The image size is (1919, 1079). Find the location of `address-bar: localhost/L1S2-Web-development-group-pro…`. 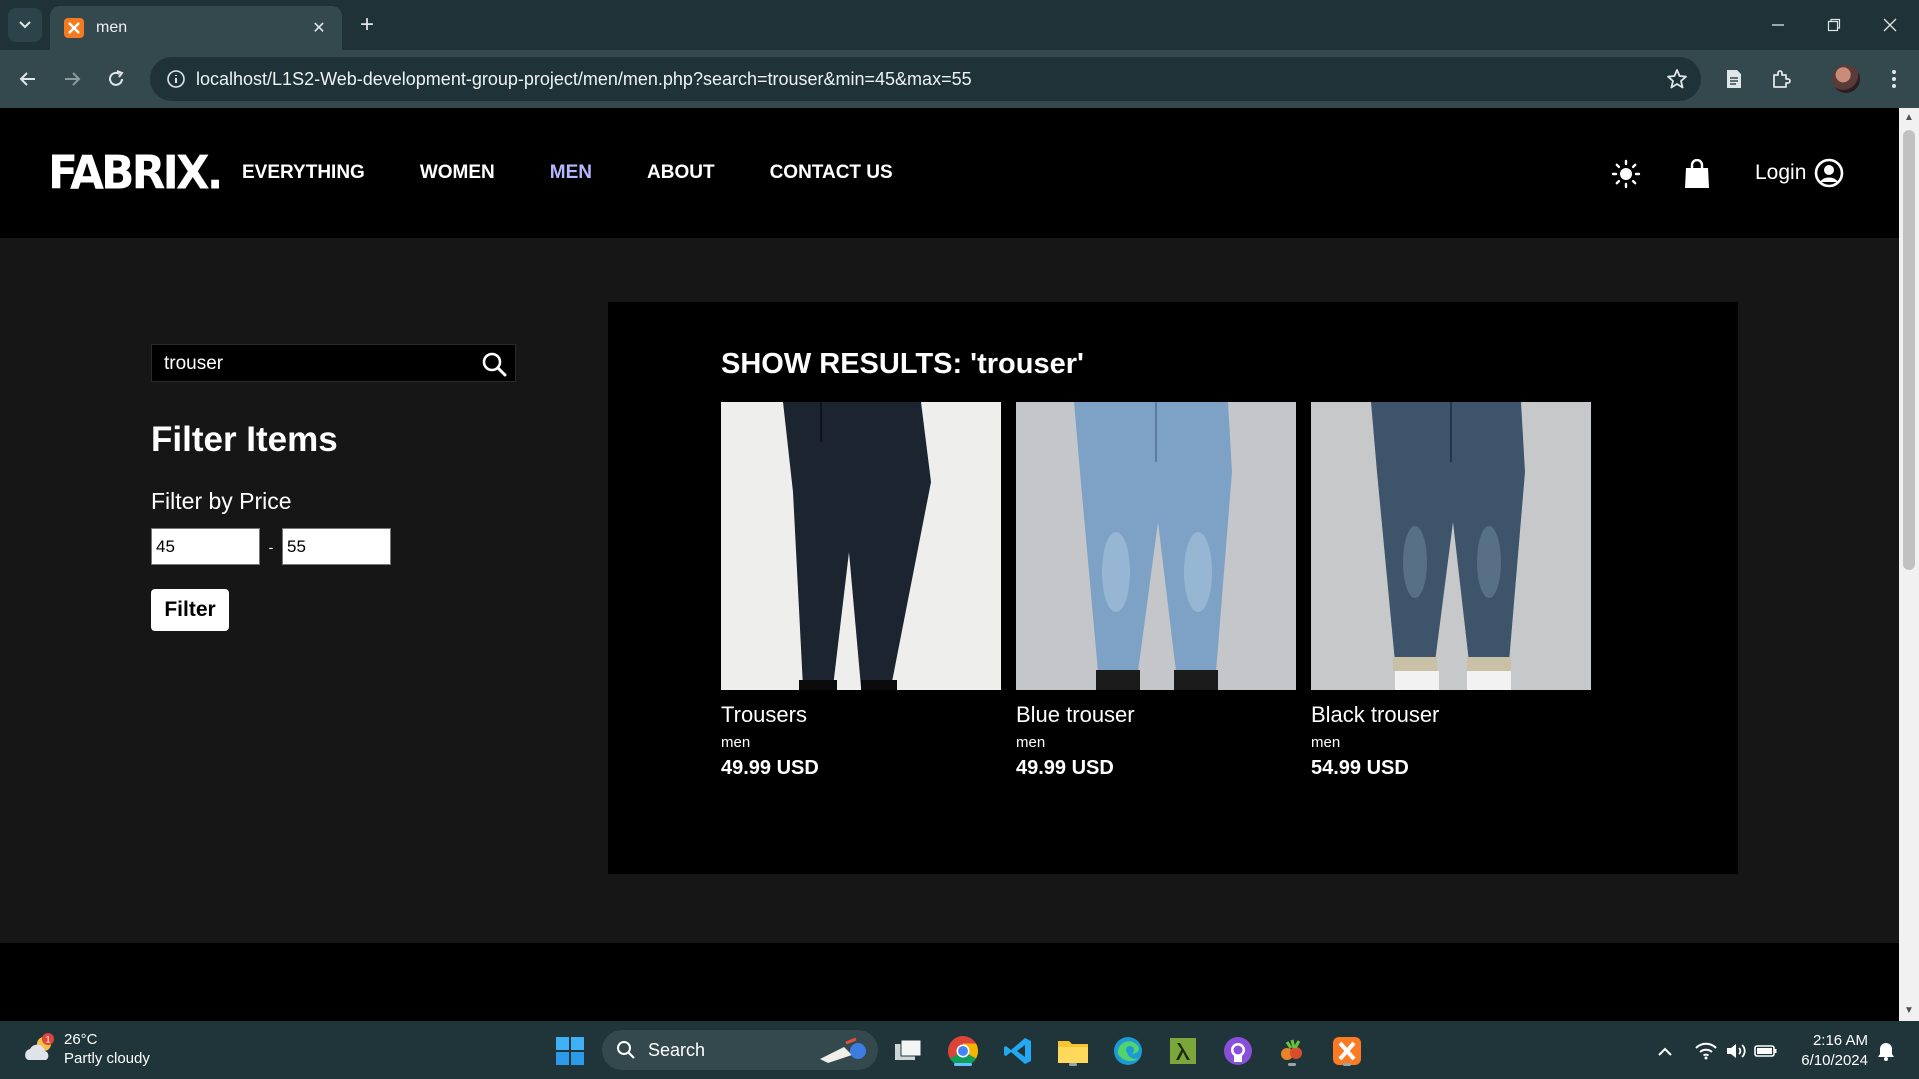

address-bar: localhost/L1S2-Web-development-group-pro… is located at coordinates (925, 79).